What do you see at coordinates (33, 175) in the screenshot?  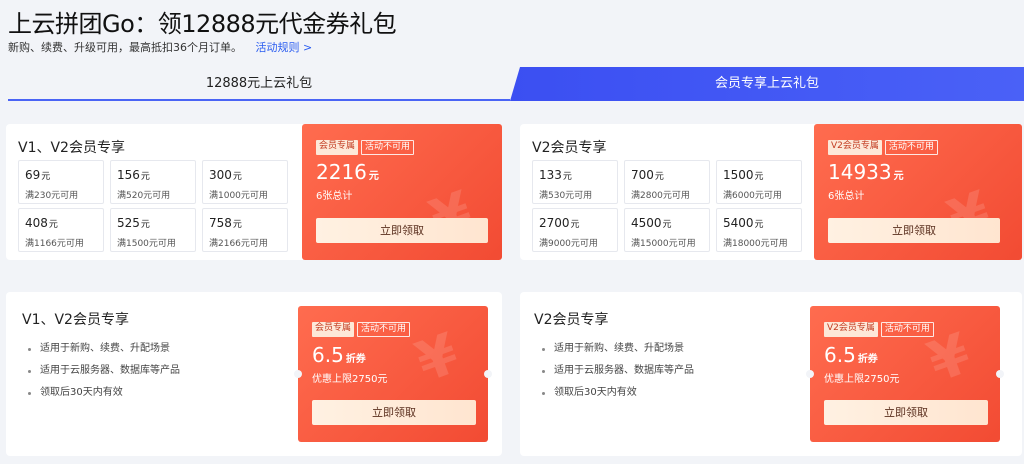 I see `coupon-amount: 69` at bounding box center [33, 175].